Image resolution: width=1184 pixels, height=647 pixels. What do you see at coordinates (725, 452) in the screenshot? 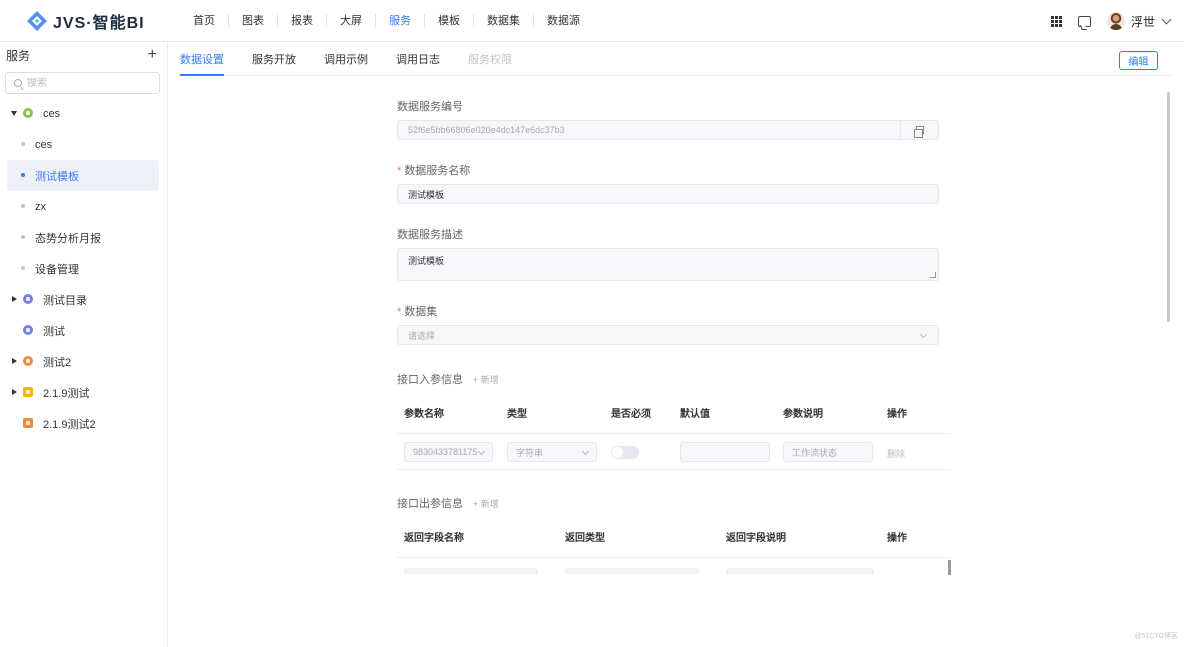
I see `default-value-input` at bounding box center [725, 452].